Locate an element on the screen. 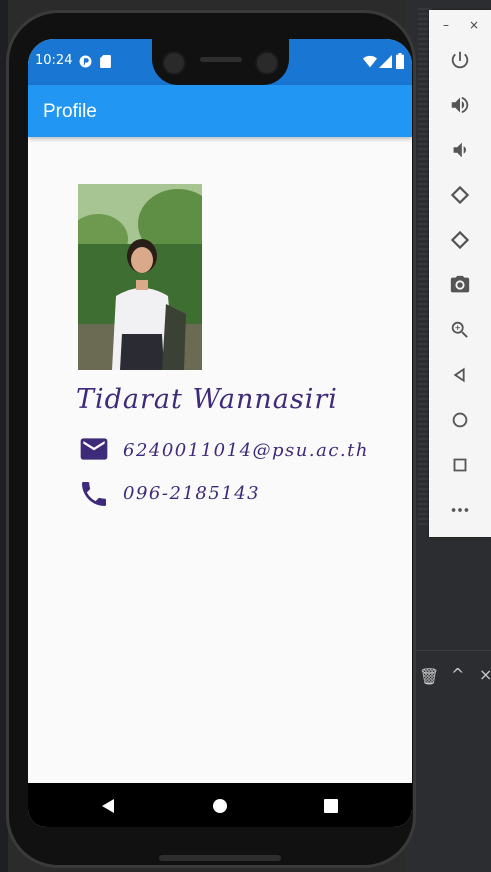 This screenshot has height=872, width=491. camera-notch is located at coordinates (220, 62).